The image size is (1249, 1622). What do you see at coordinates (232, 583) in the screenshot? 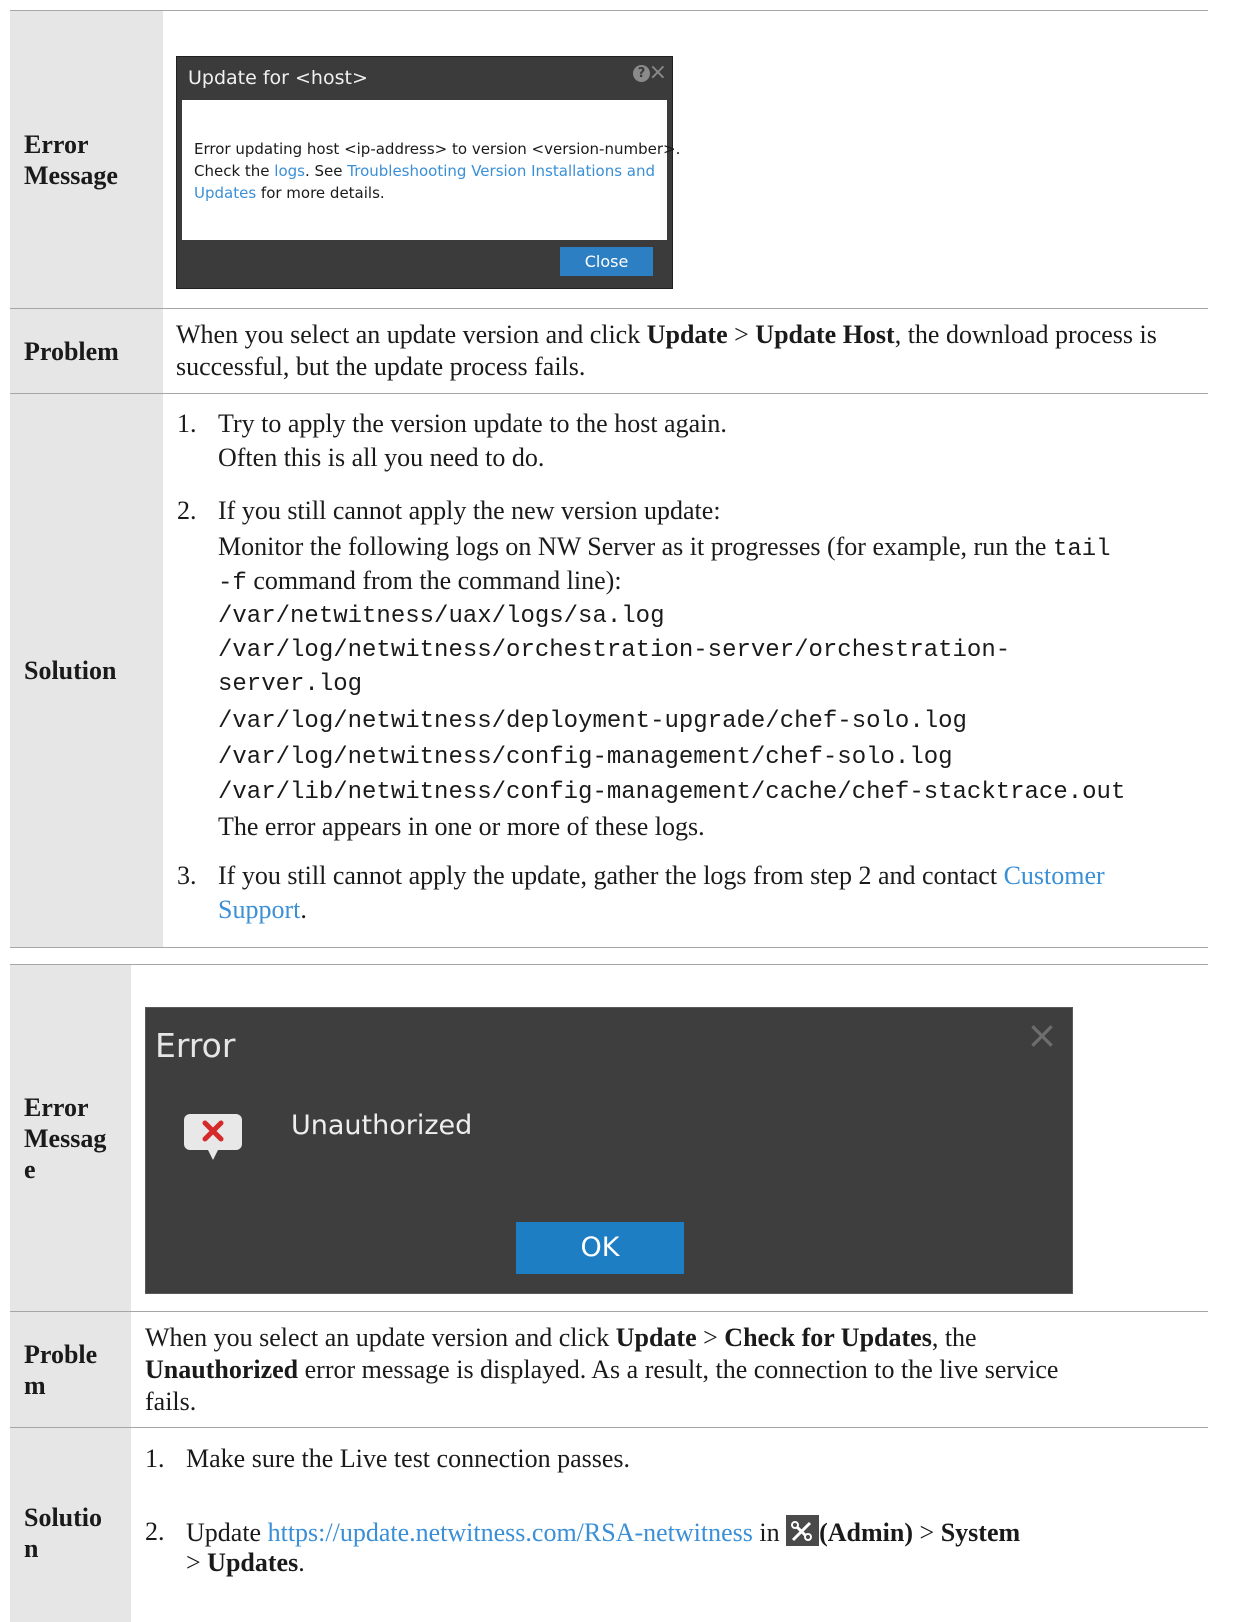
I see `code-f: -f` at bounding box center [232, 583].